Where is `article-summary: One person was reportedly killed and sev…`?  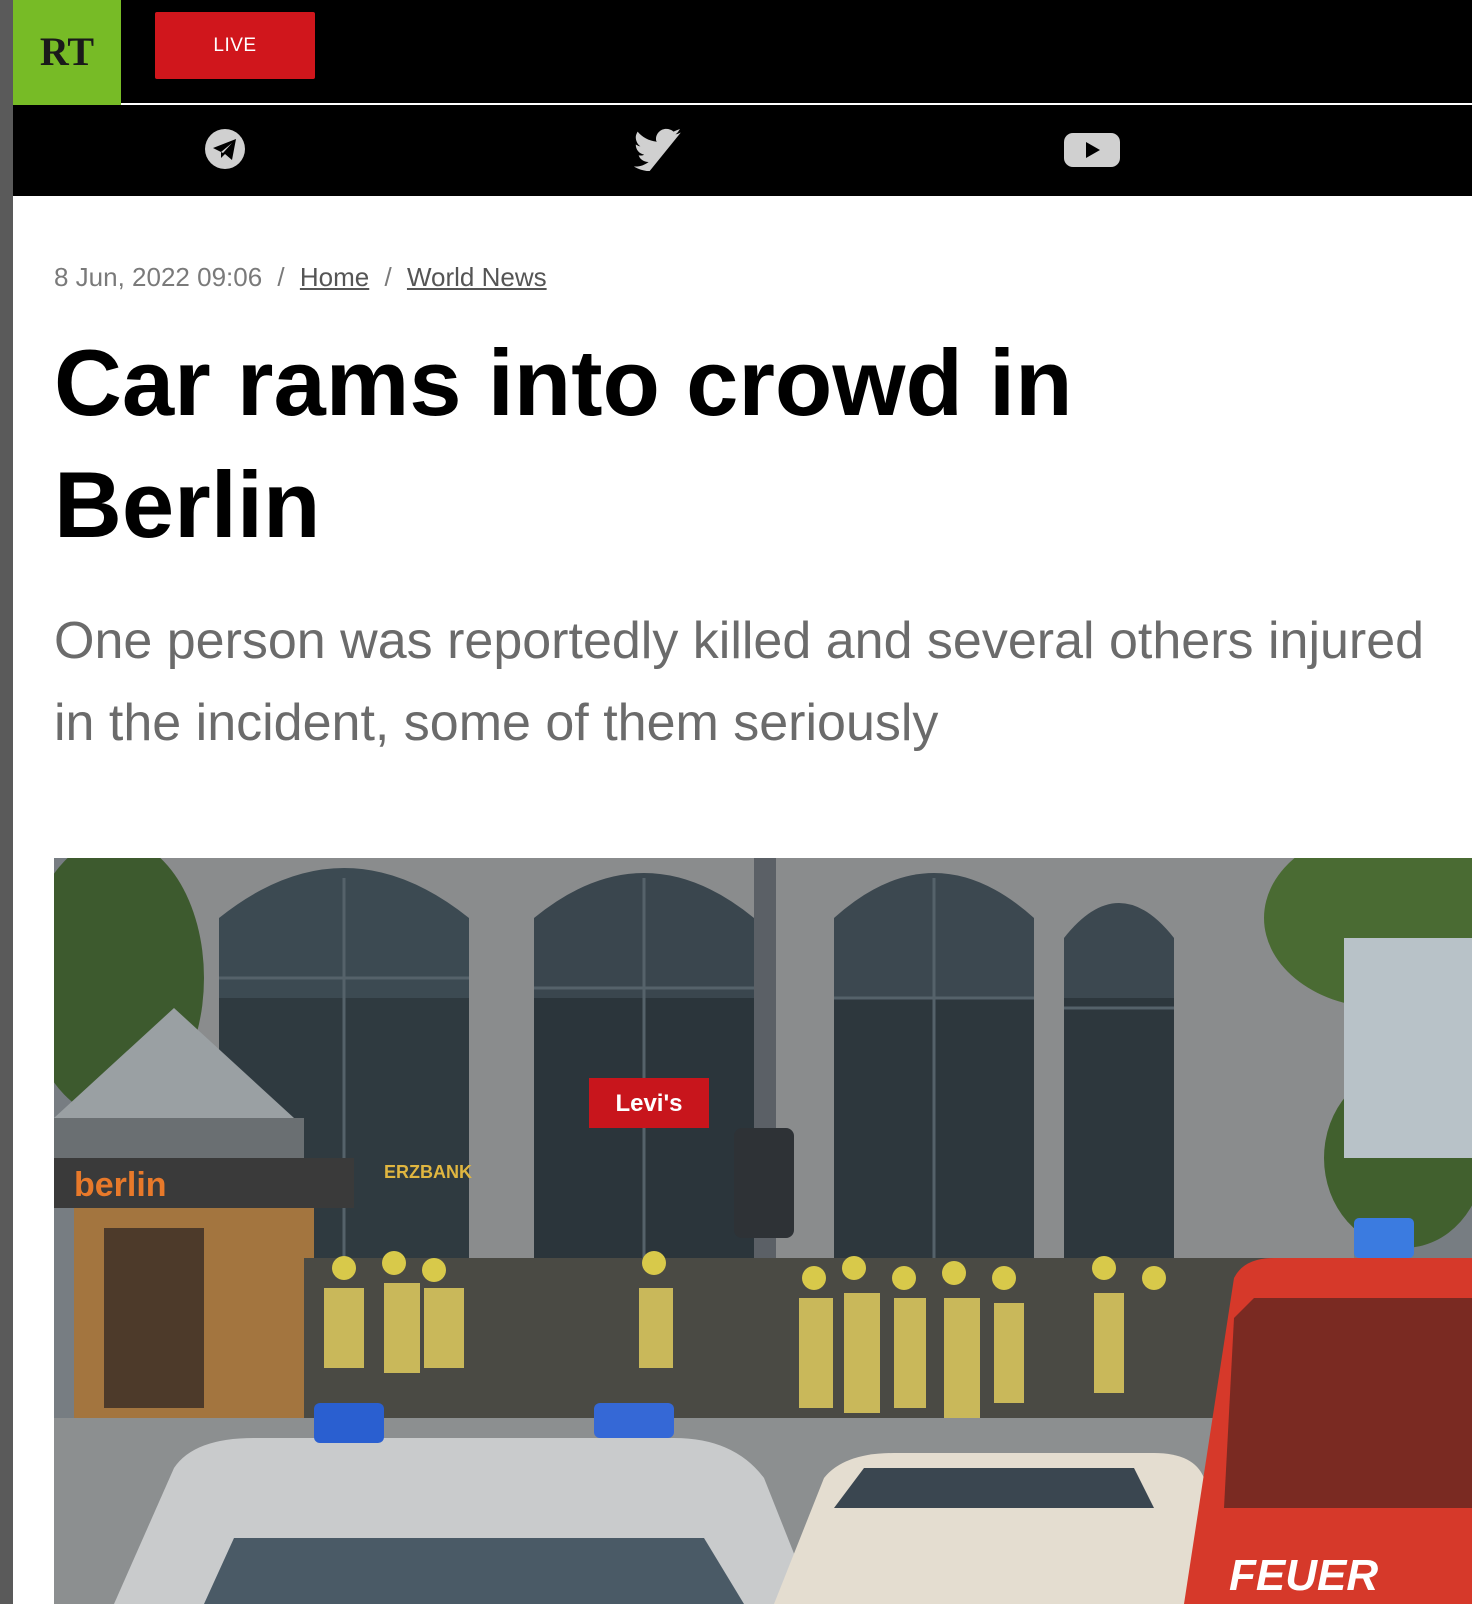 article-summary: One person was reportedly killed and sev… is located at coordinates (739, 682).